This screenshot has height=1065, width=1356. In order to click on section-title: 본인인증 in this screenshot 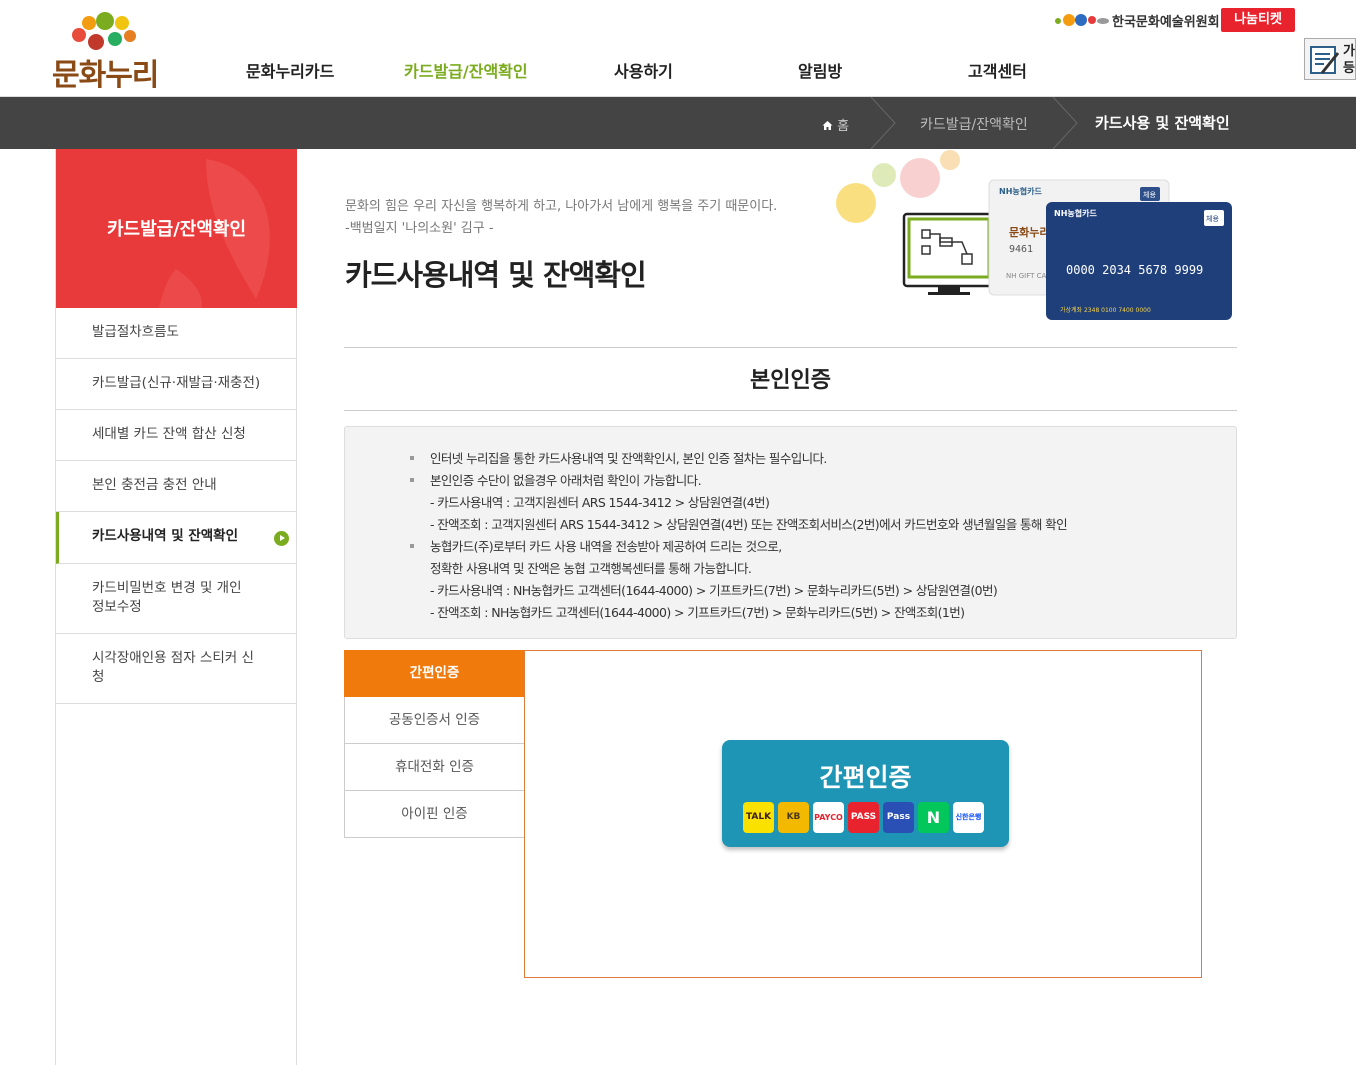, I will do `click(790, 380)`.